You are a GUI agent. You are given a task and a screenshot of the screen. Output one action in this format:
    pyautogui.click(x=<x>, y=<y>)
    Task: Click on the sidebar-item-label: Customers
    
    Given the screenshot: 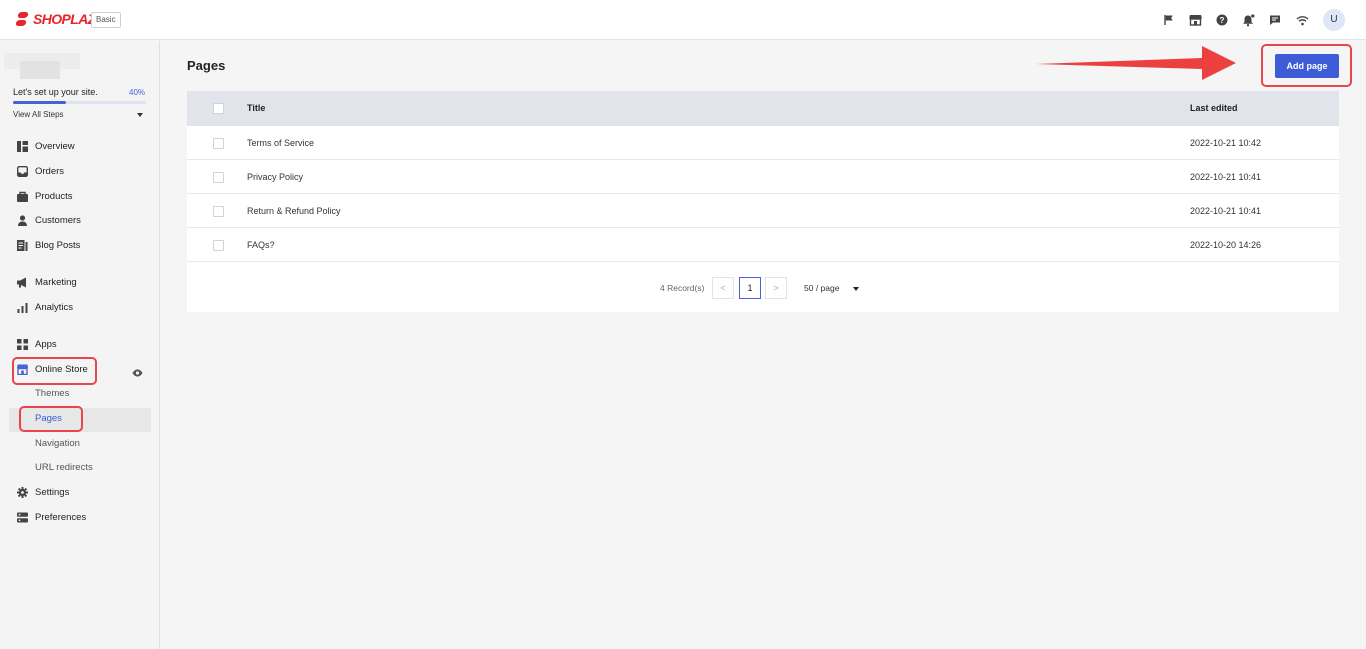 What is the action you would take?
    pyautogui.click(x=58, y=220)
    